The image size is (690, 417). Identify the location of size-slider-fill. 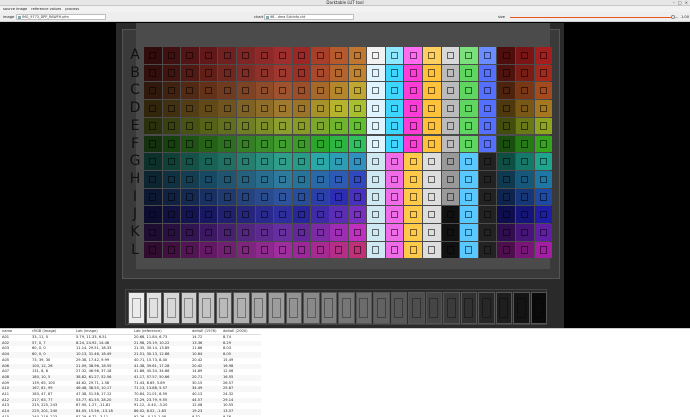
(591, 17).